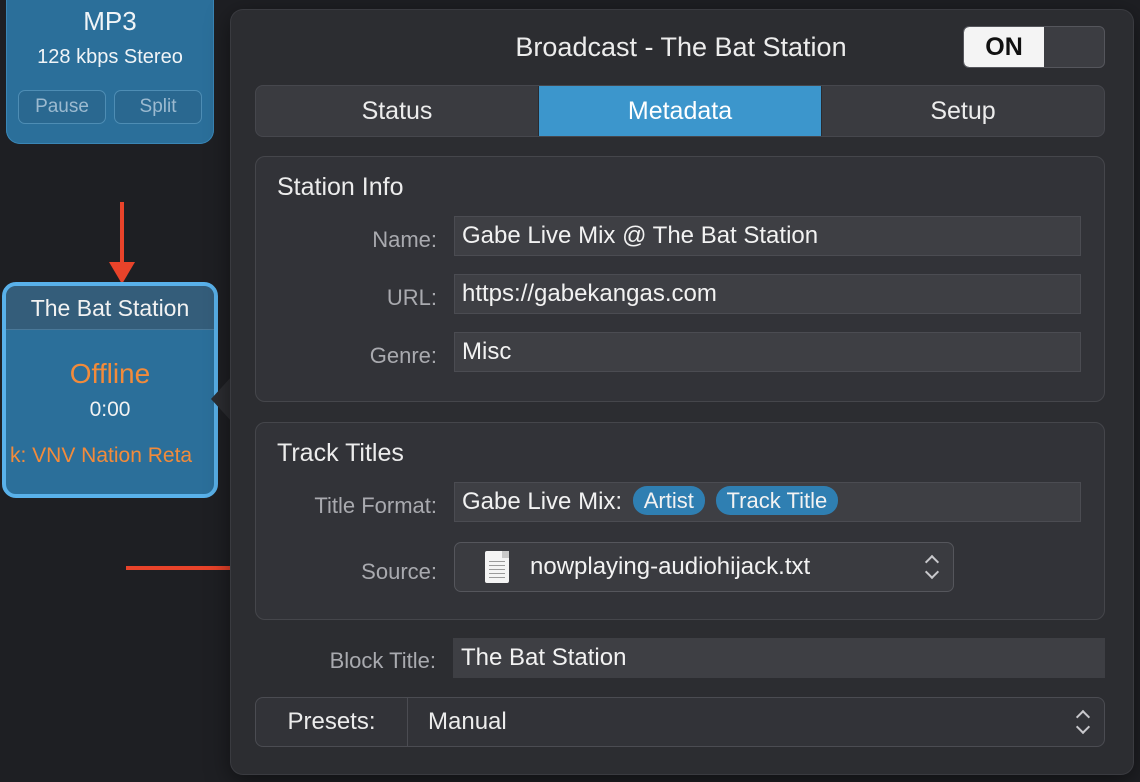 This screenshot has width=1140, height=782. Describe the element at coordinates (404, 239) in the screenshot. I see `name-label: Name:` at that location.